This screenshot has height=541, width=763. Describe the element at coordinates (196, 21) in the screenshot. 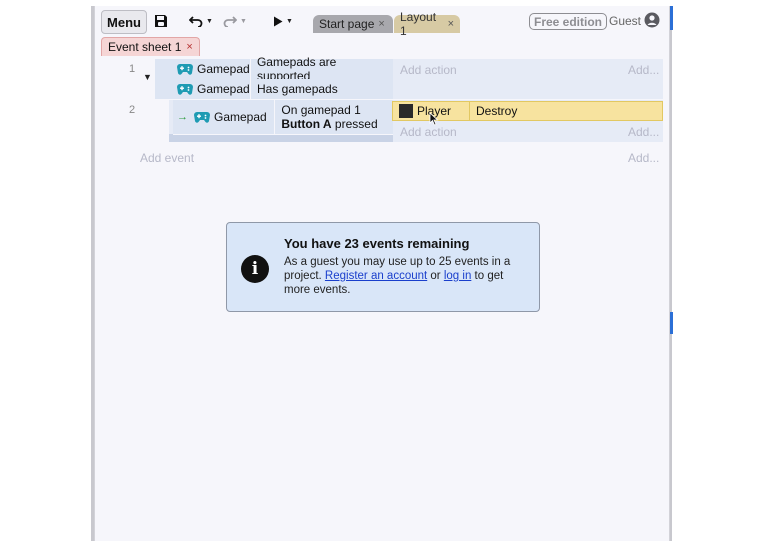

I see `undo-icon` at that location.